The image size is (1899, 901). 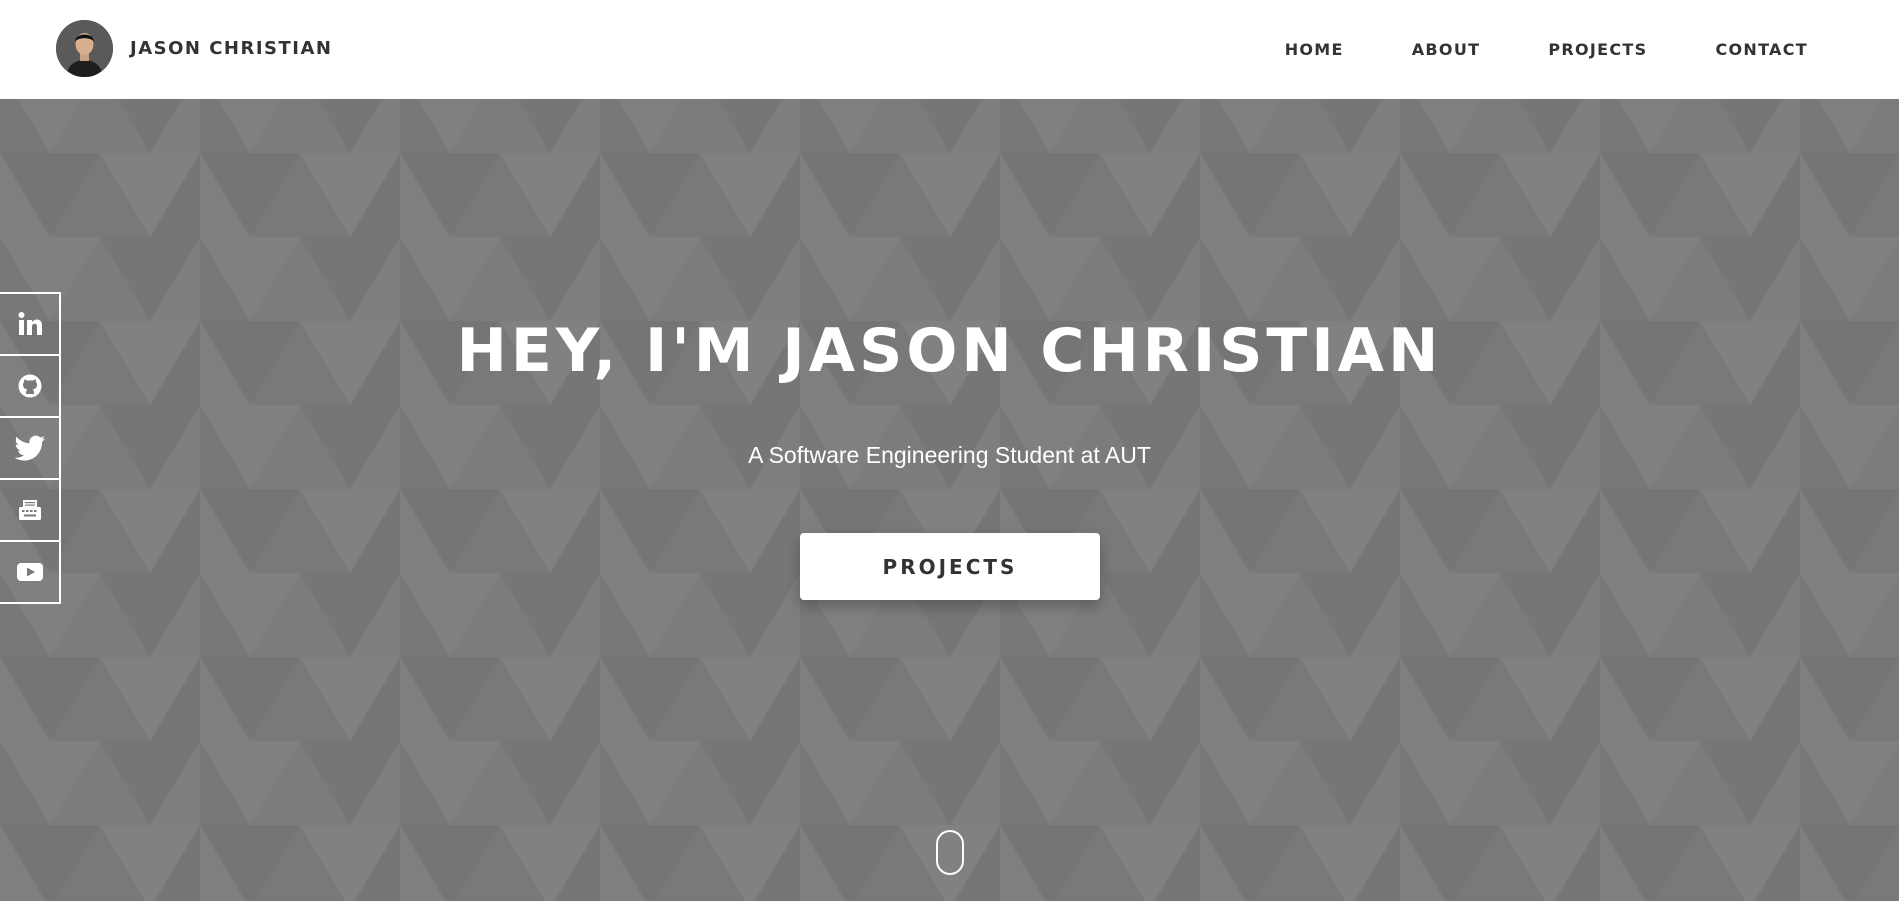 What do you see at coordinates (950, 566) in the screenshot?
I see `projects-button: PROJECTS` at bounding box center [950, 566].